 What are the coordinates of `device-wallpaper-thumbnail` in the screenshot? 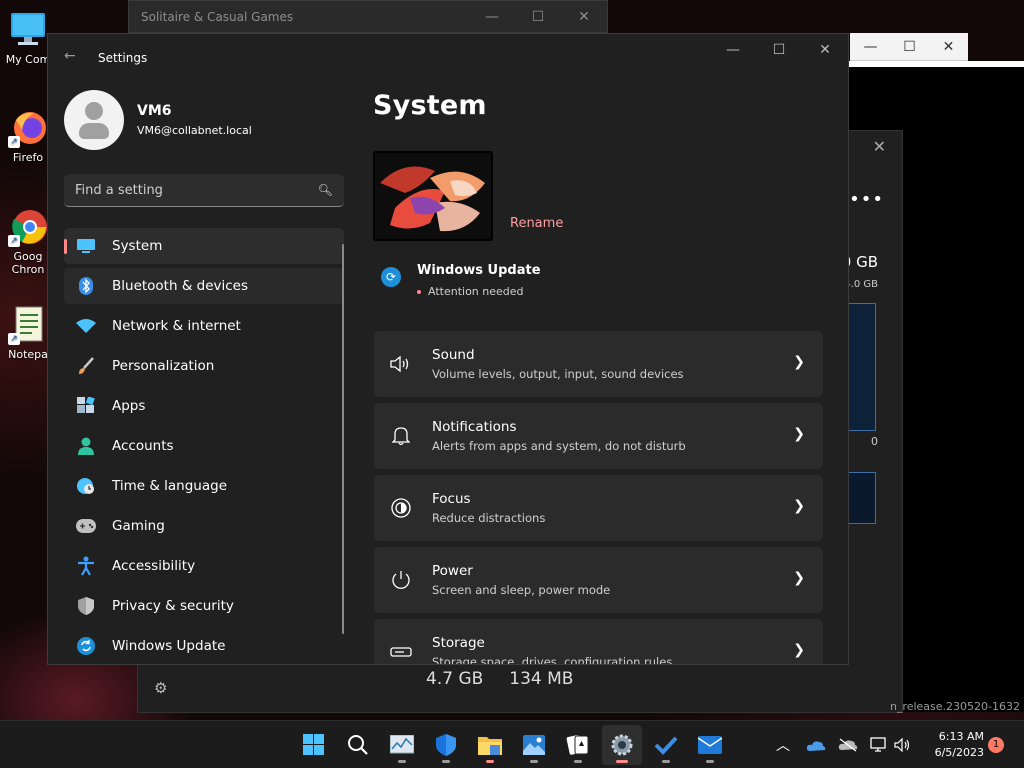 It's located at (433, 196).